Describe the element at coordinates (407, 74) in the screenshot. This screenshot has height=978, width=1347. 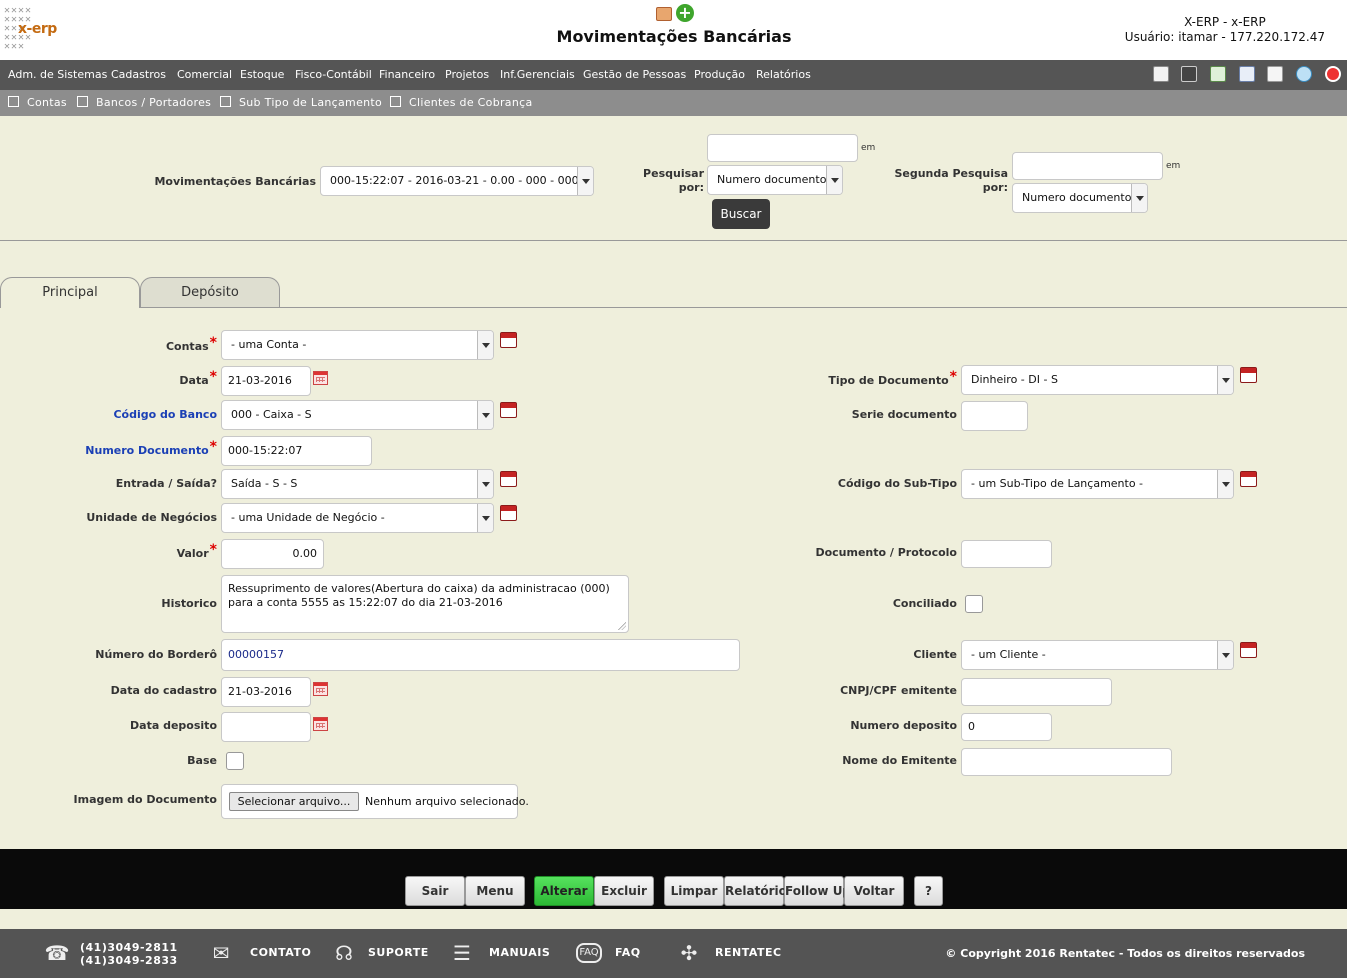
I see `menu-financeiro: Financeiro` at that location.